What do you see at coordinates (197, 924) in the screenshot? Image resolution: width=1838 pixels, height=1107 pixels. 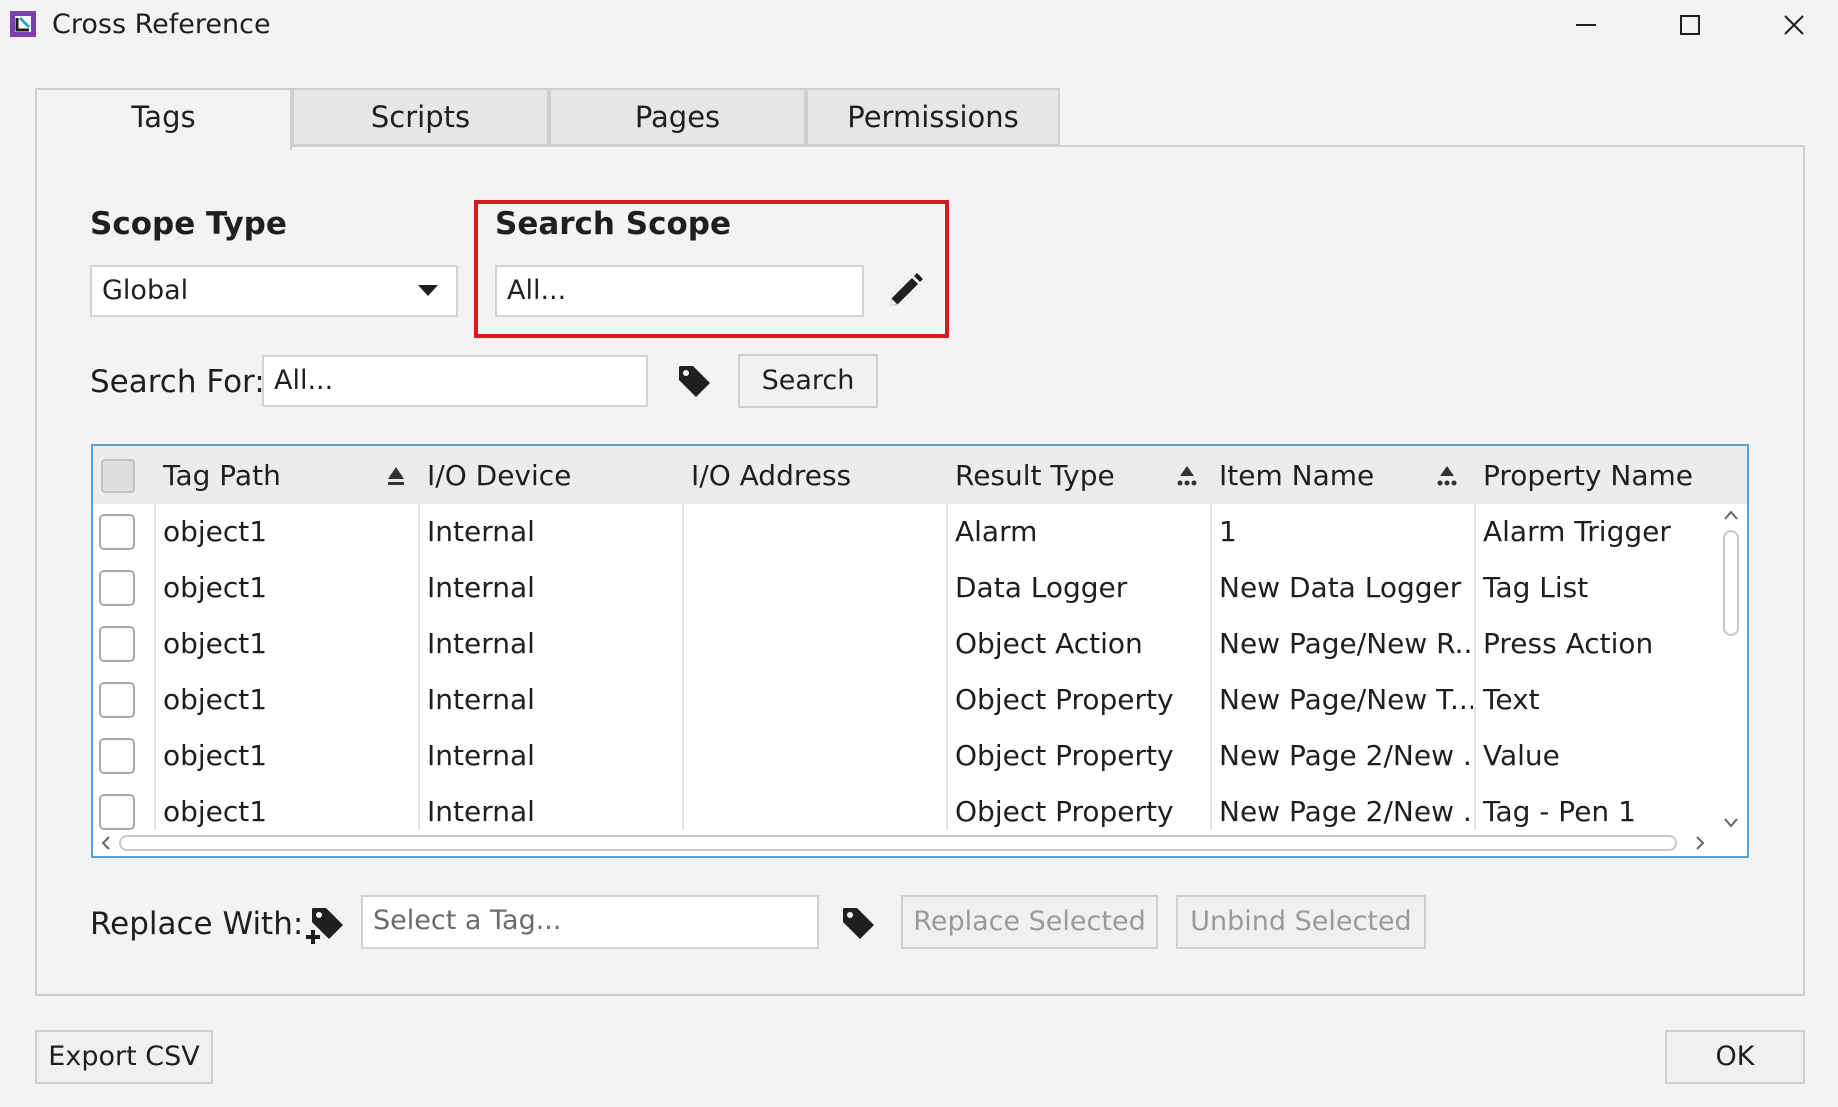 I see `replace-with-label: Replace With:` at bounding box center [197, 924].